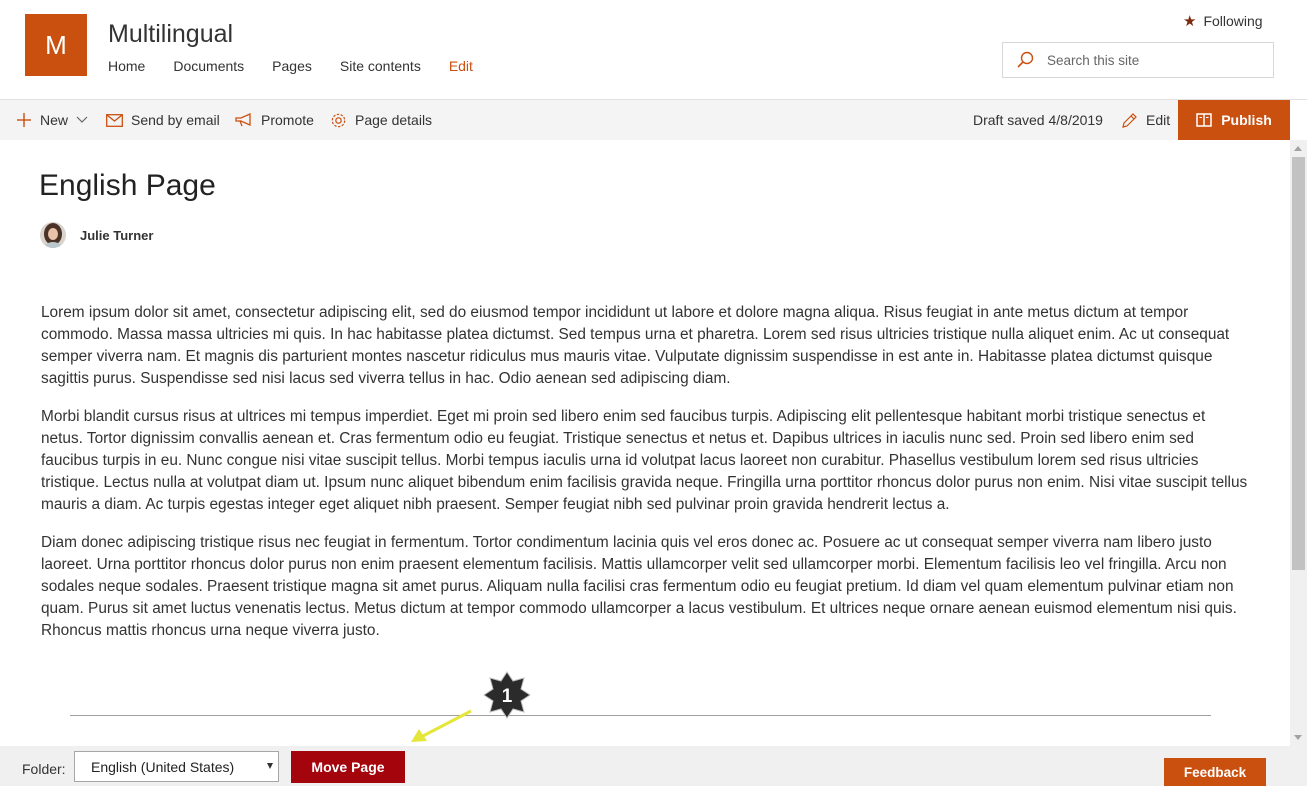  What do you see at coordinates (116, 235) in the screenshot?
I see `author-name: Julie Turner` at bounding box center [116, 235].